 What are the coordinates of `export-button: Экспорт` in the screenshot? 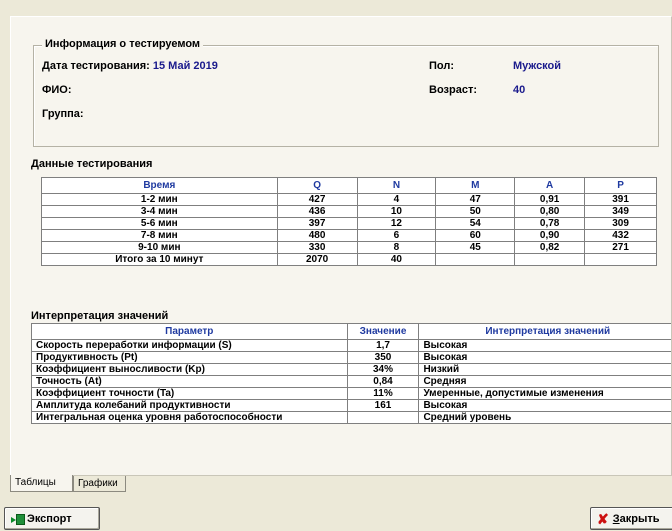 It's located at (52, 518).